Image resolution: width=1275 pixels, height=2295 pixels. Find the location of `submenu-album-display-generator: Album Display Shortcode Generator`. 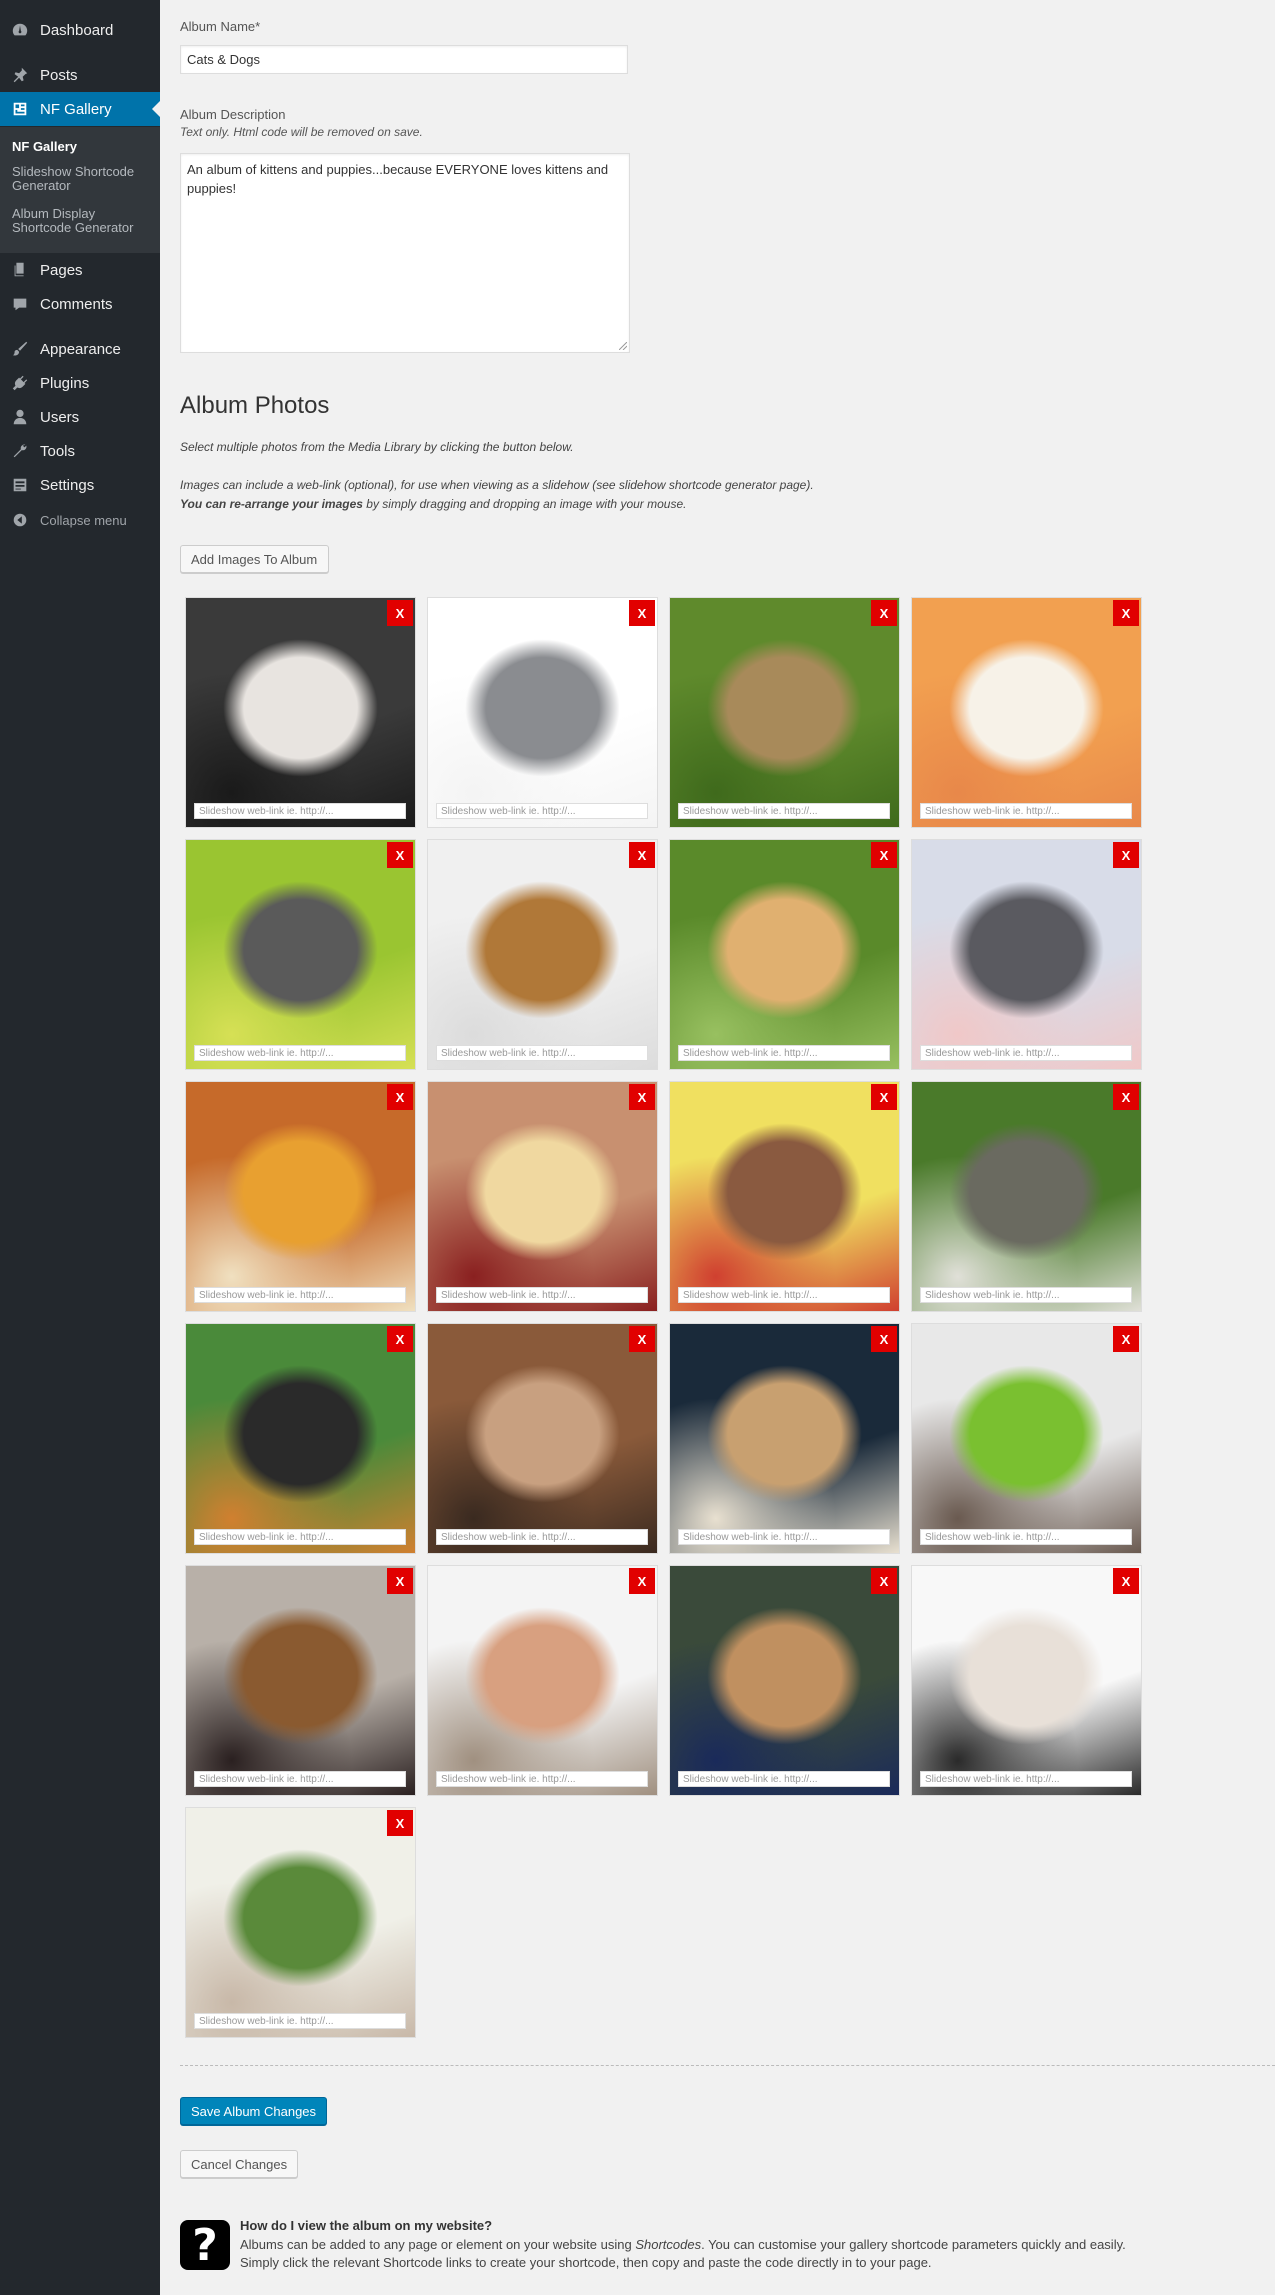

submenu-album-display-generator: Album Display Shortcode Generator is located at coordinates (82, 221).